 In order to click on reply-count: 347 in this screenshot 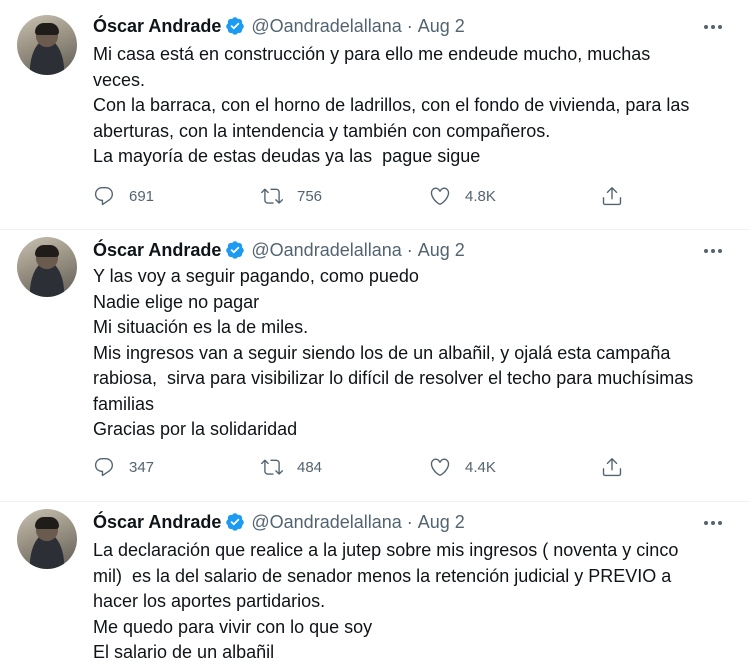, I will do `click(142, 467)`.